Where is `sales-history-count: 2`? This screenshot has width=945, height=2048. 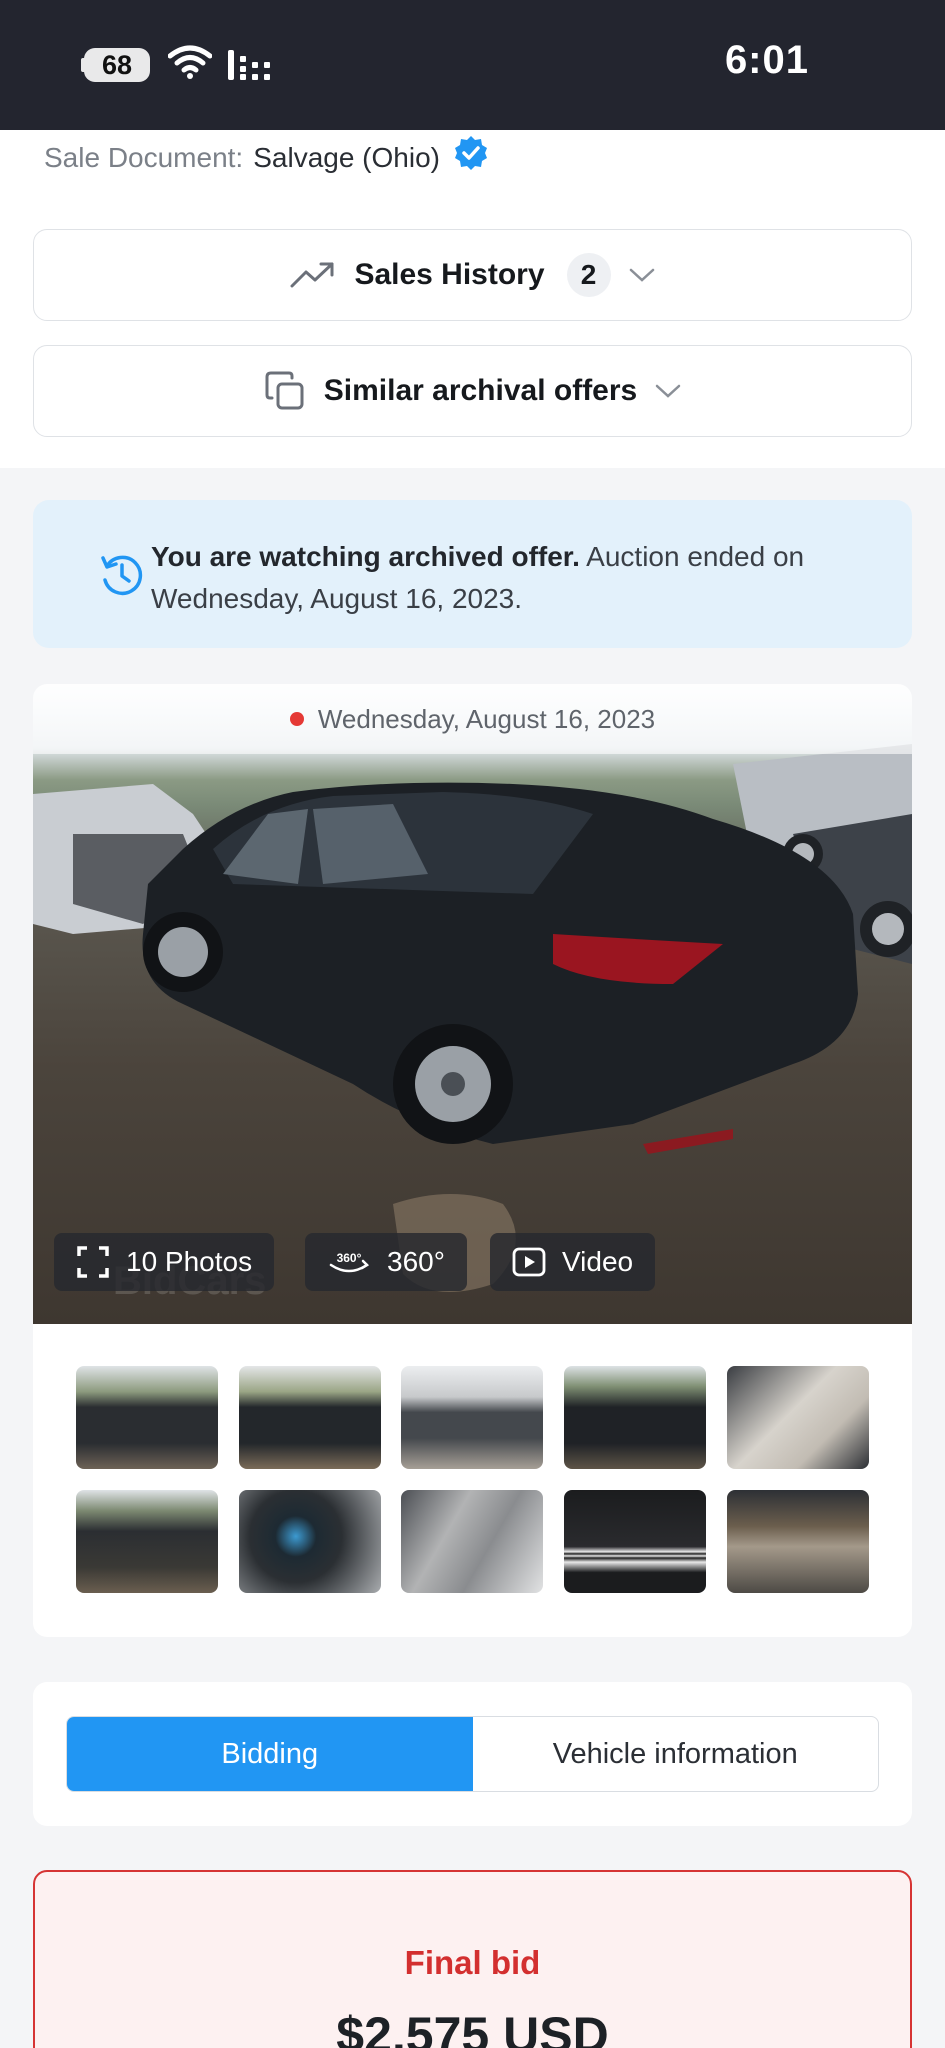 sales-history-count: 2 is located at coordinates (588, 275).